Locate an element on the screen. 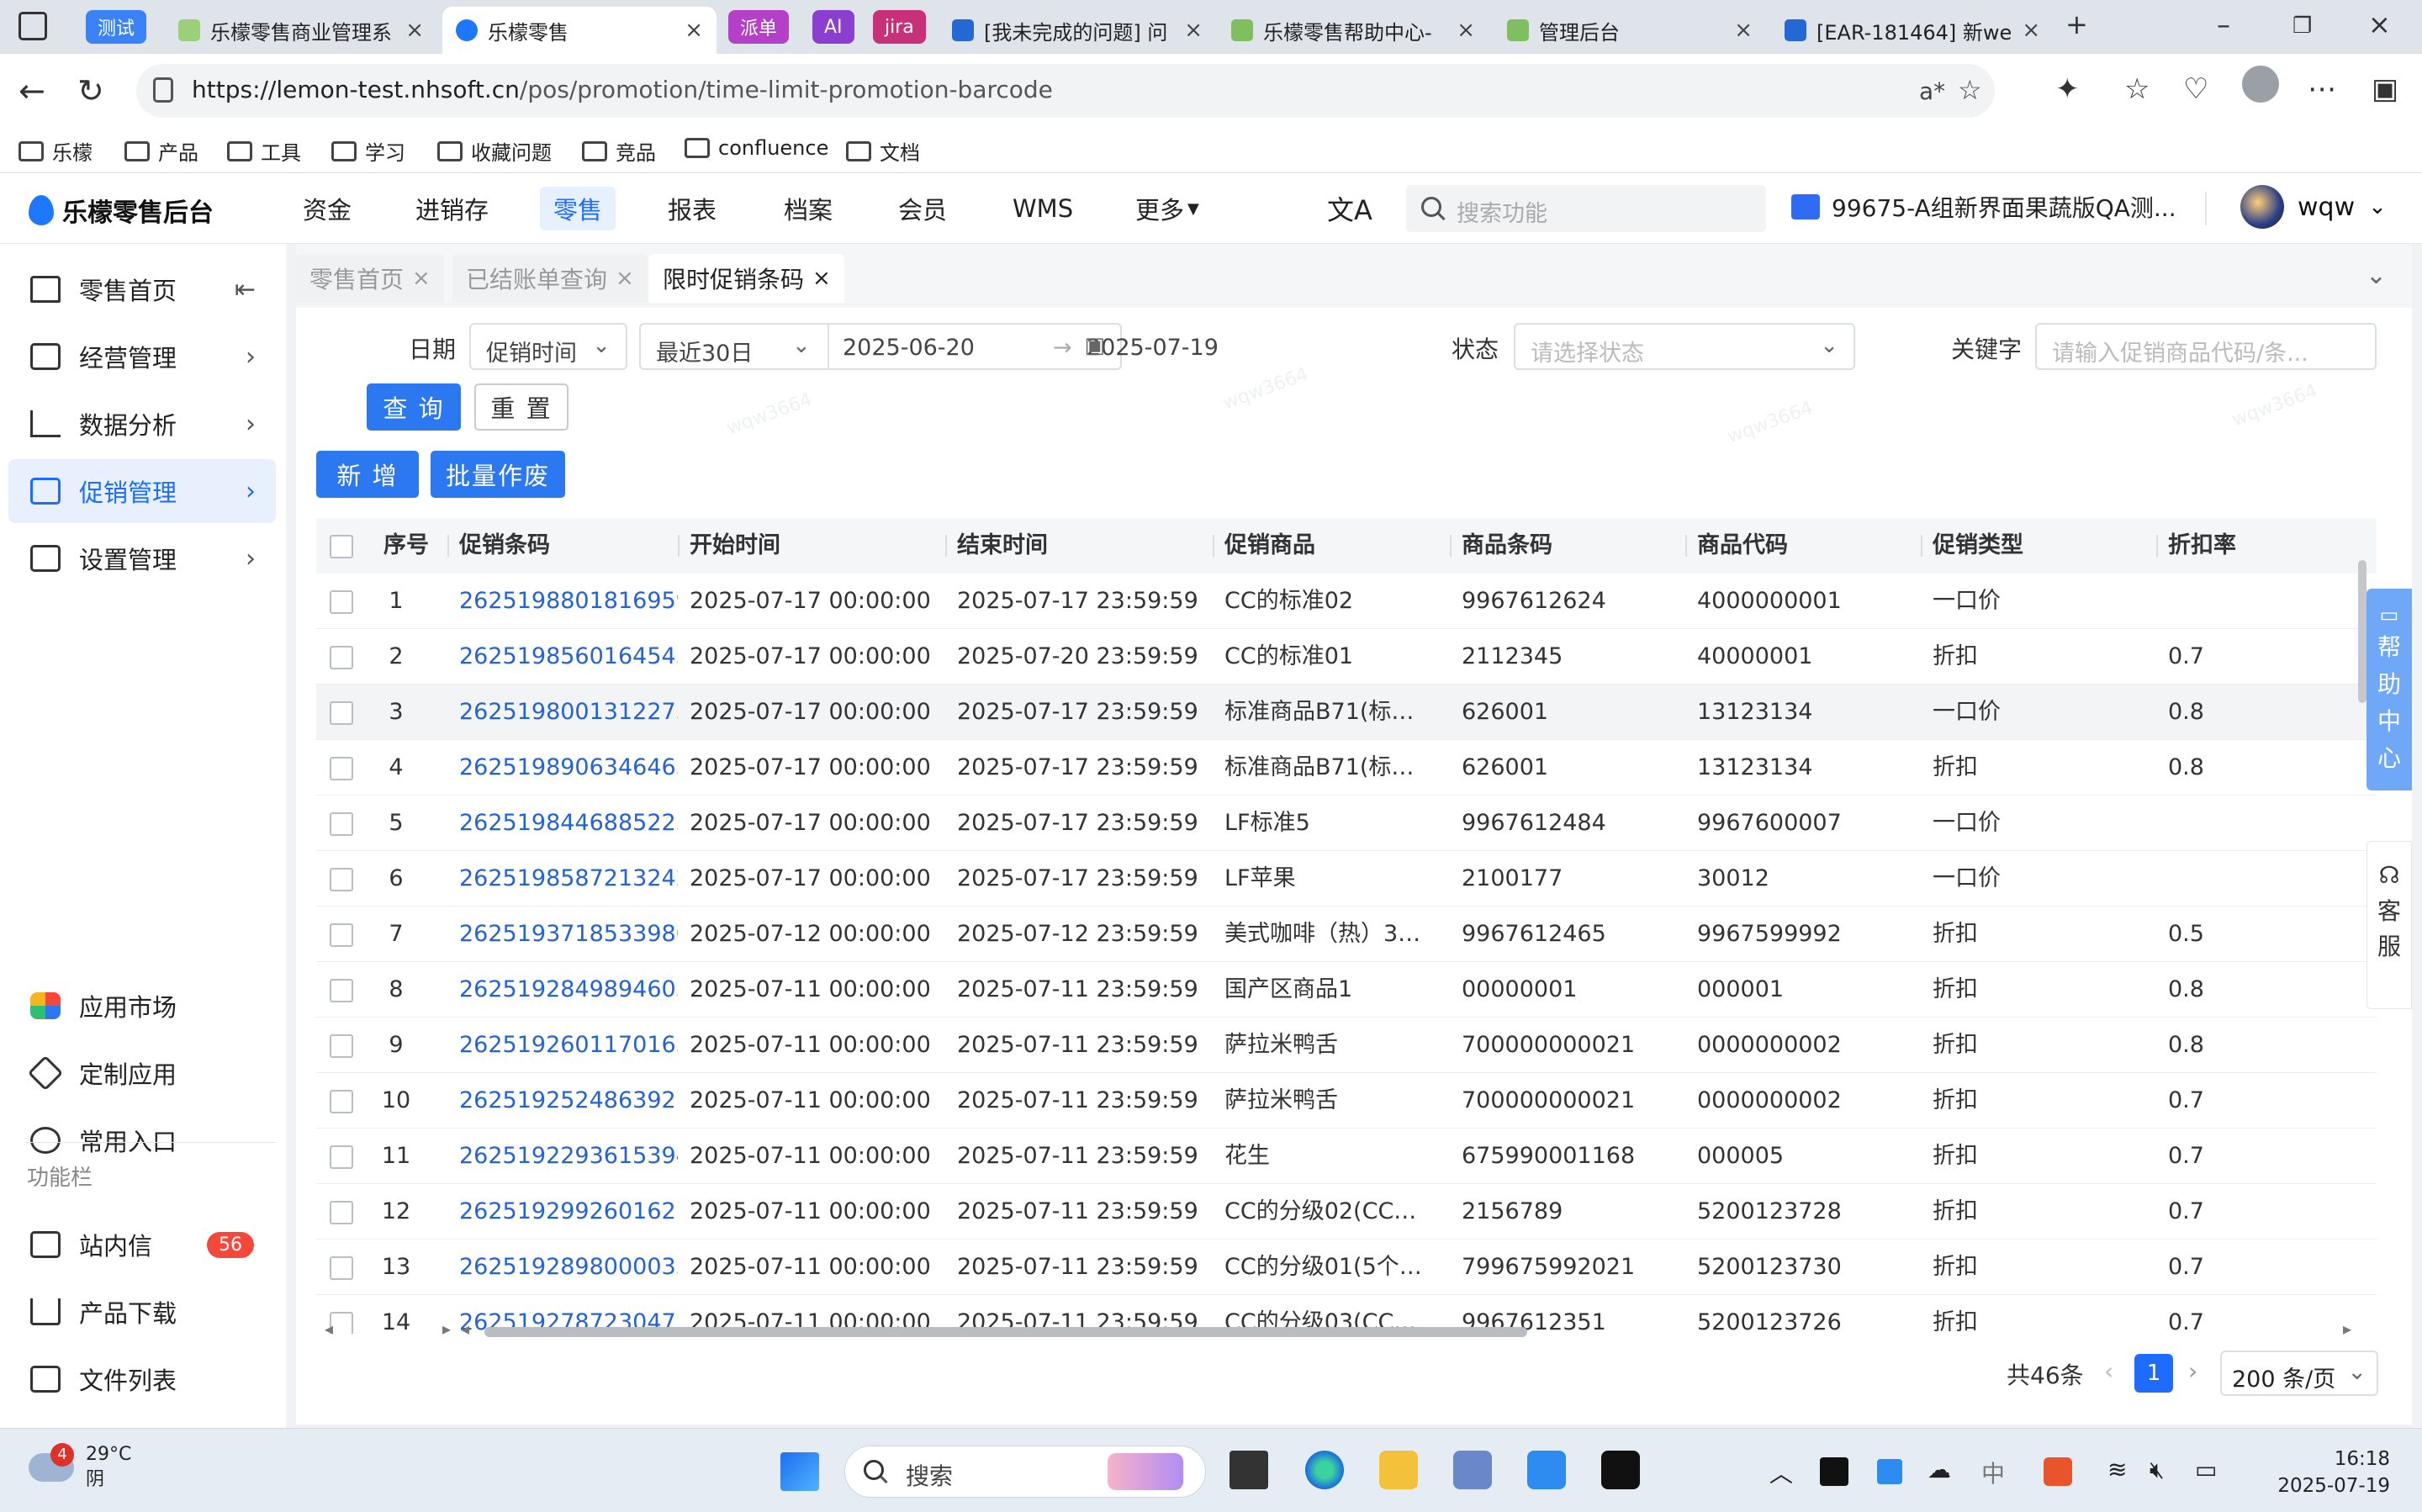  calendar-icon: ▣ is located at coordinates (1094, 345).